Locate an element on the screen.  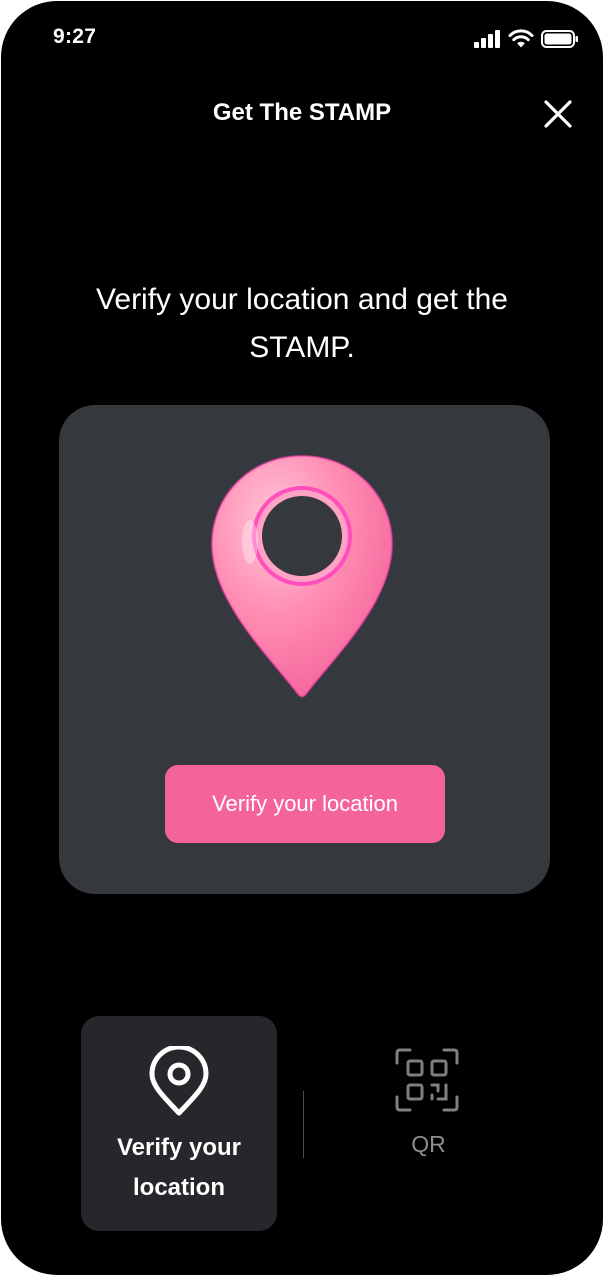
tab-verify-location-label: Verify your location is located at coordinates (179, 1167).